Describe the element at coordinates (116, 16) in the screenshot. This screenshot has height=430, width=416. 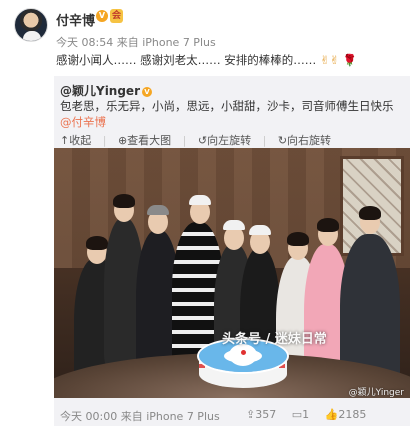
I see `member-badge-icon: 会` at that location.